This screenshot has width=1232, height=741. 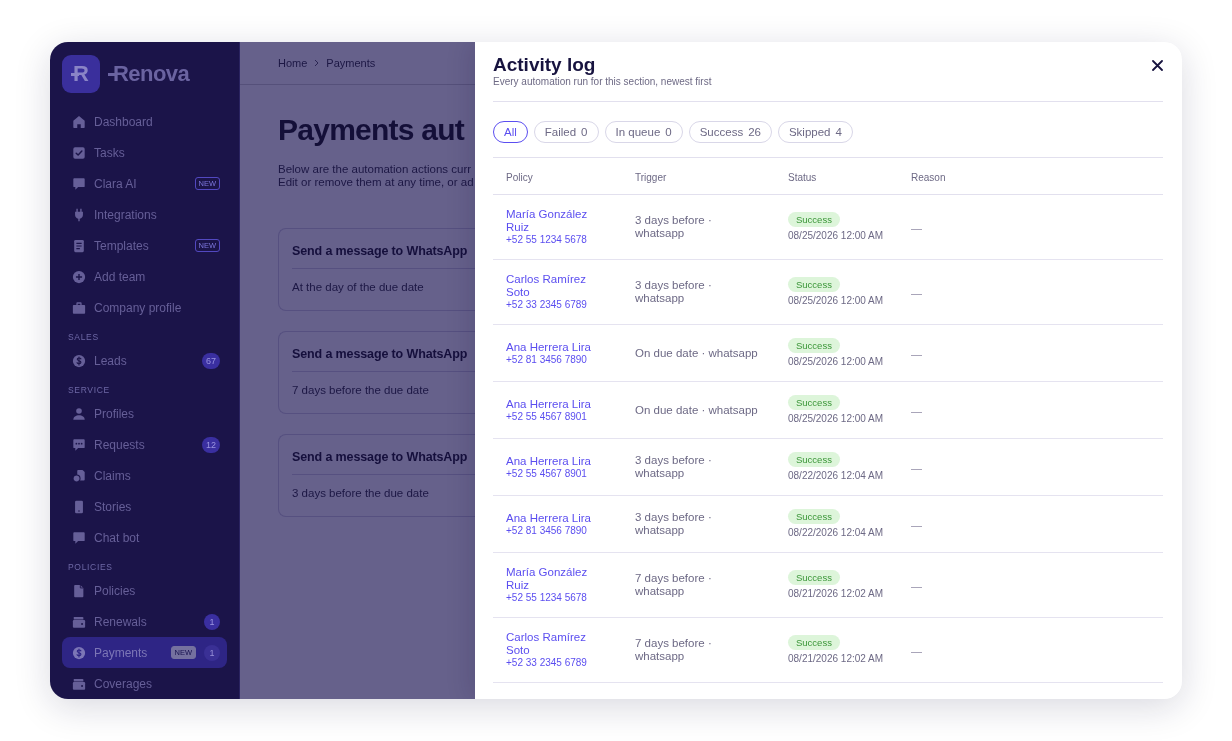 I want to click on card-subtitle: At the day of the due date, so click(x=358, y=287).